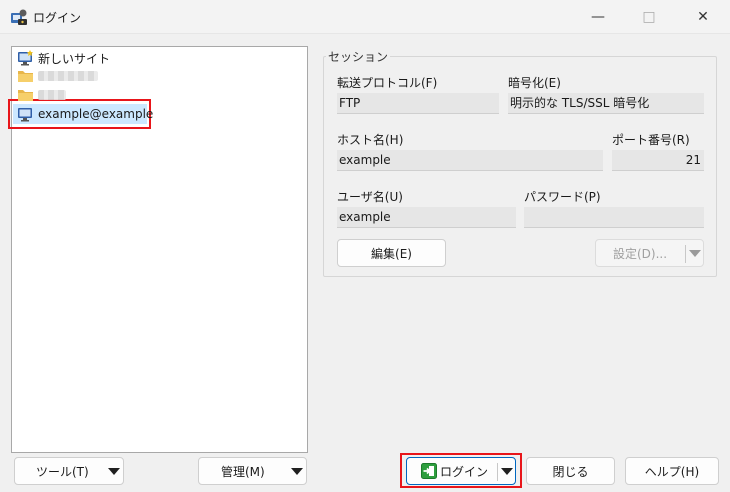 This screenshot has width=730, height=492. What do you see at coordinates (614, 217) in the screenshot?
I see `password-input` at bounding box center [614, 217].